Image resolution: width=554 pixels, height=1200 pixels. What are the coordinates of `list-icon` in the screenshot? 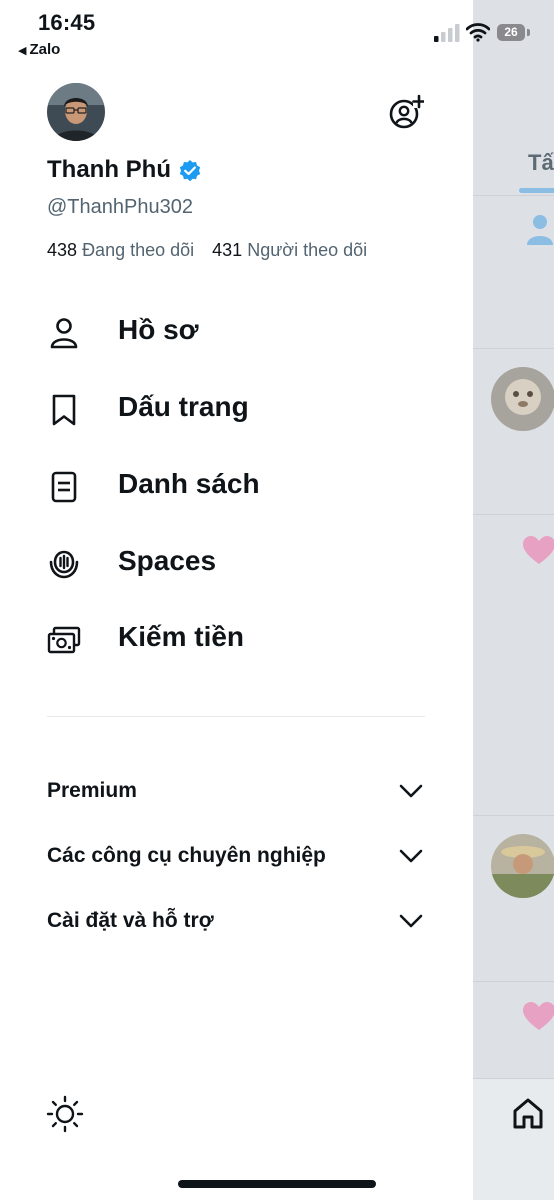 It's located at (64, 487).